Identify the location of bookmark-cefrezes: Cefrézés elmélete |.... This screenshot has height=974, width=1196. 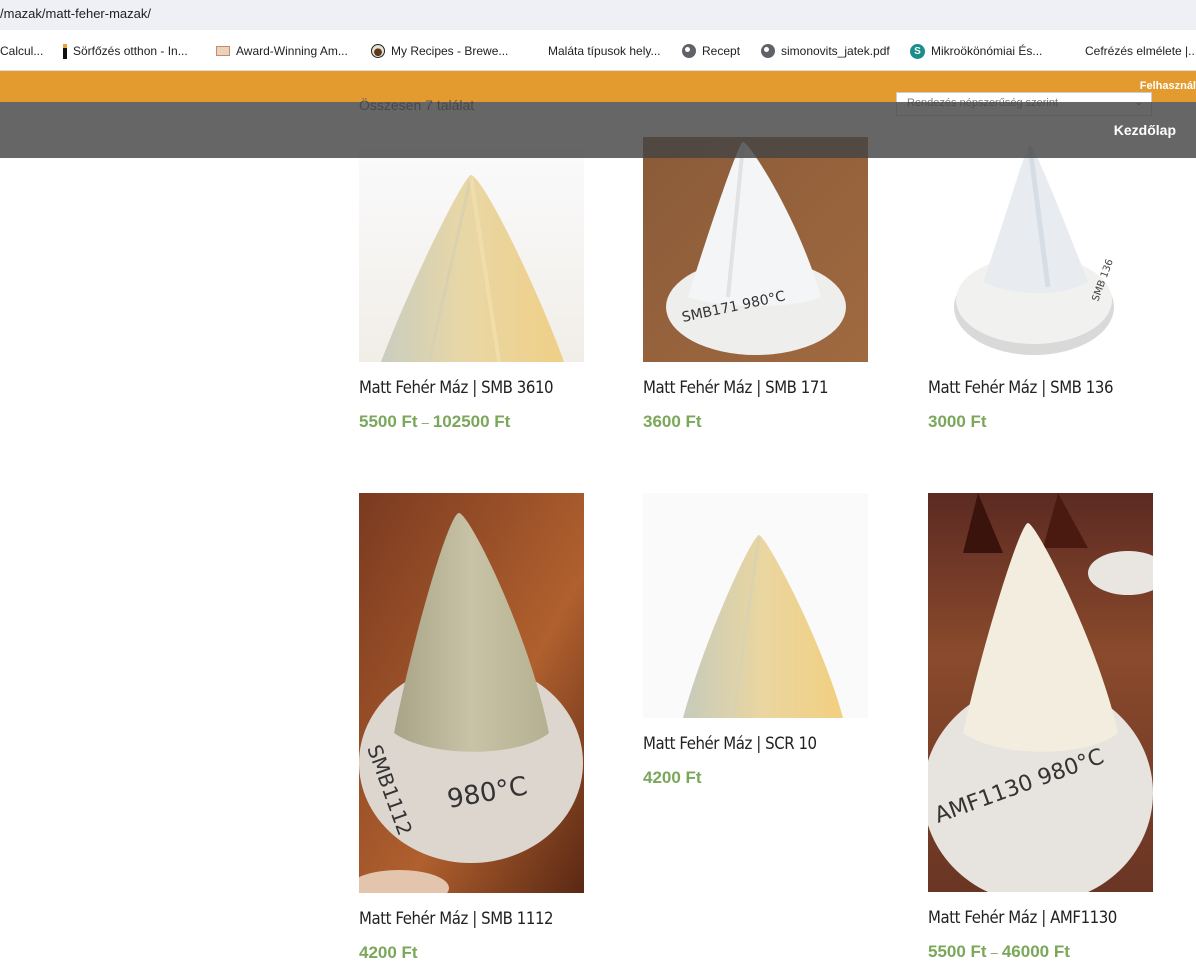
(1140, 51).